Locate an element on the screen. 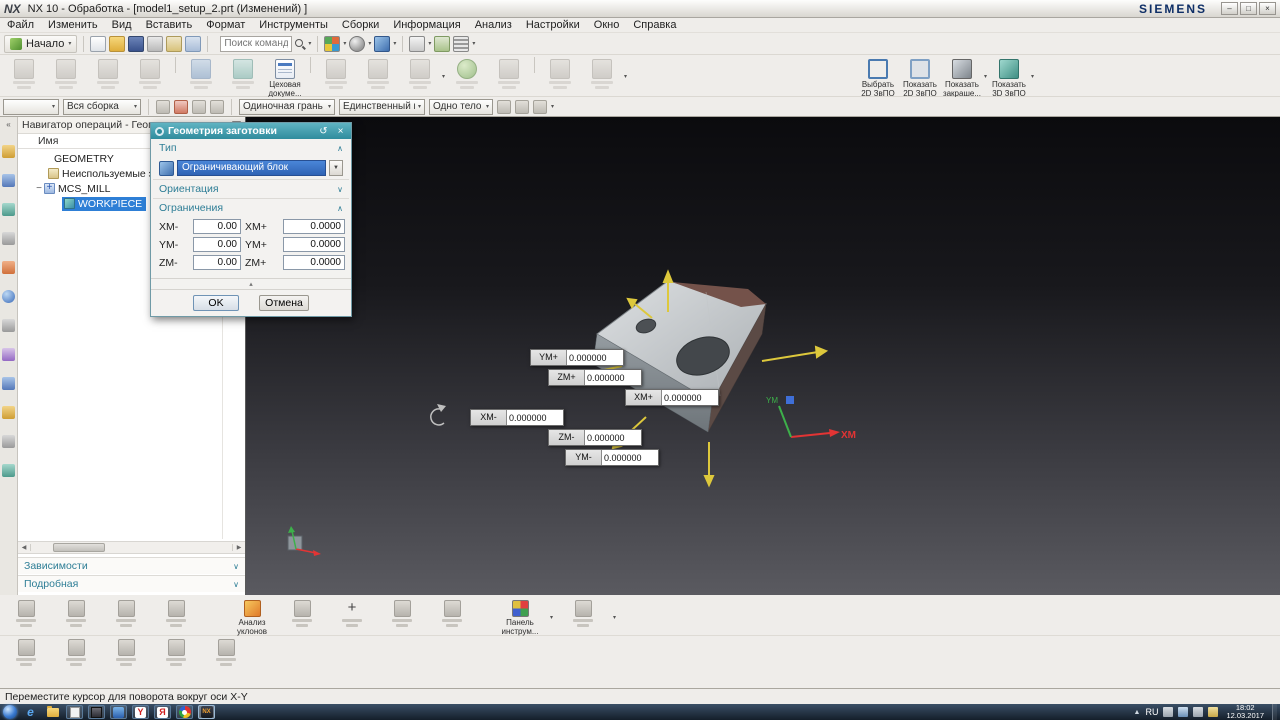  redo-icon is located at coordinates (193, 43).